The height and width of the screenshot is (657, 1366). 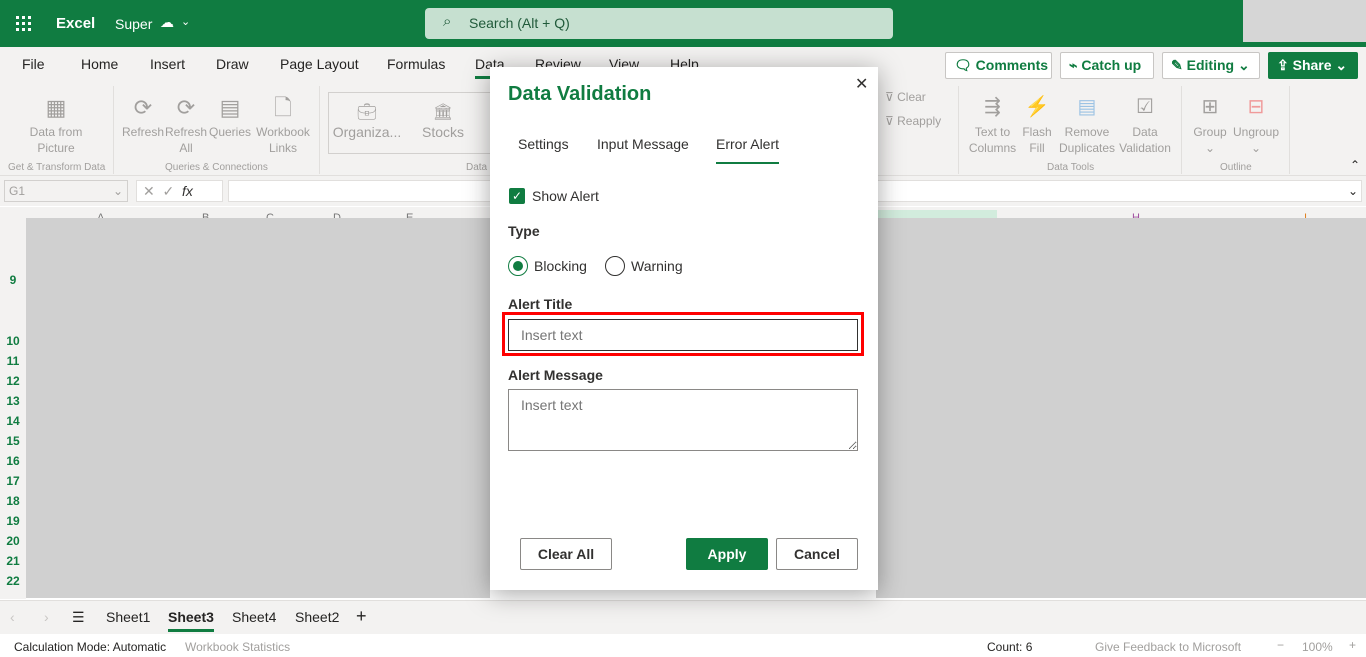 What do you see at coordinates (13, 581) in the screenshot?
I see `row-header: 22` at bounding box center [13, 581].